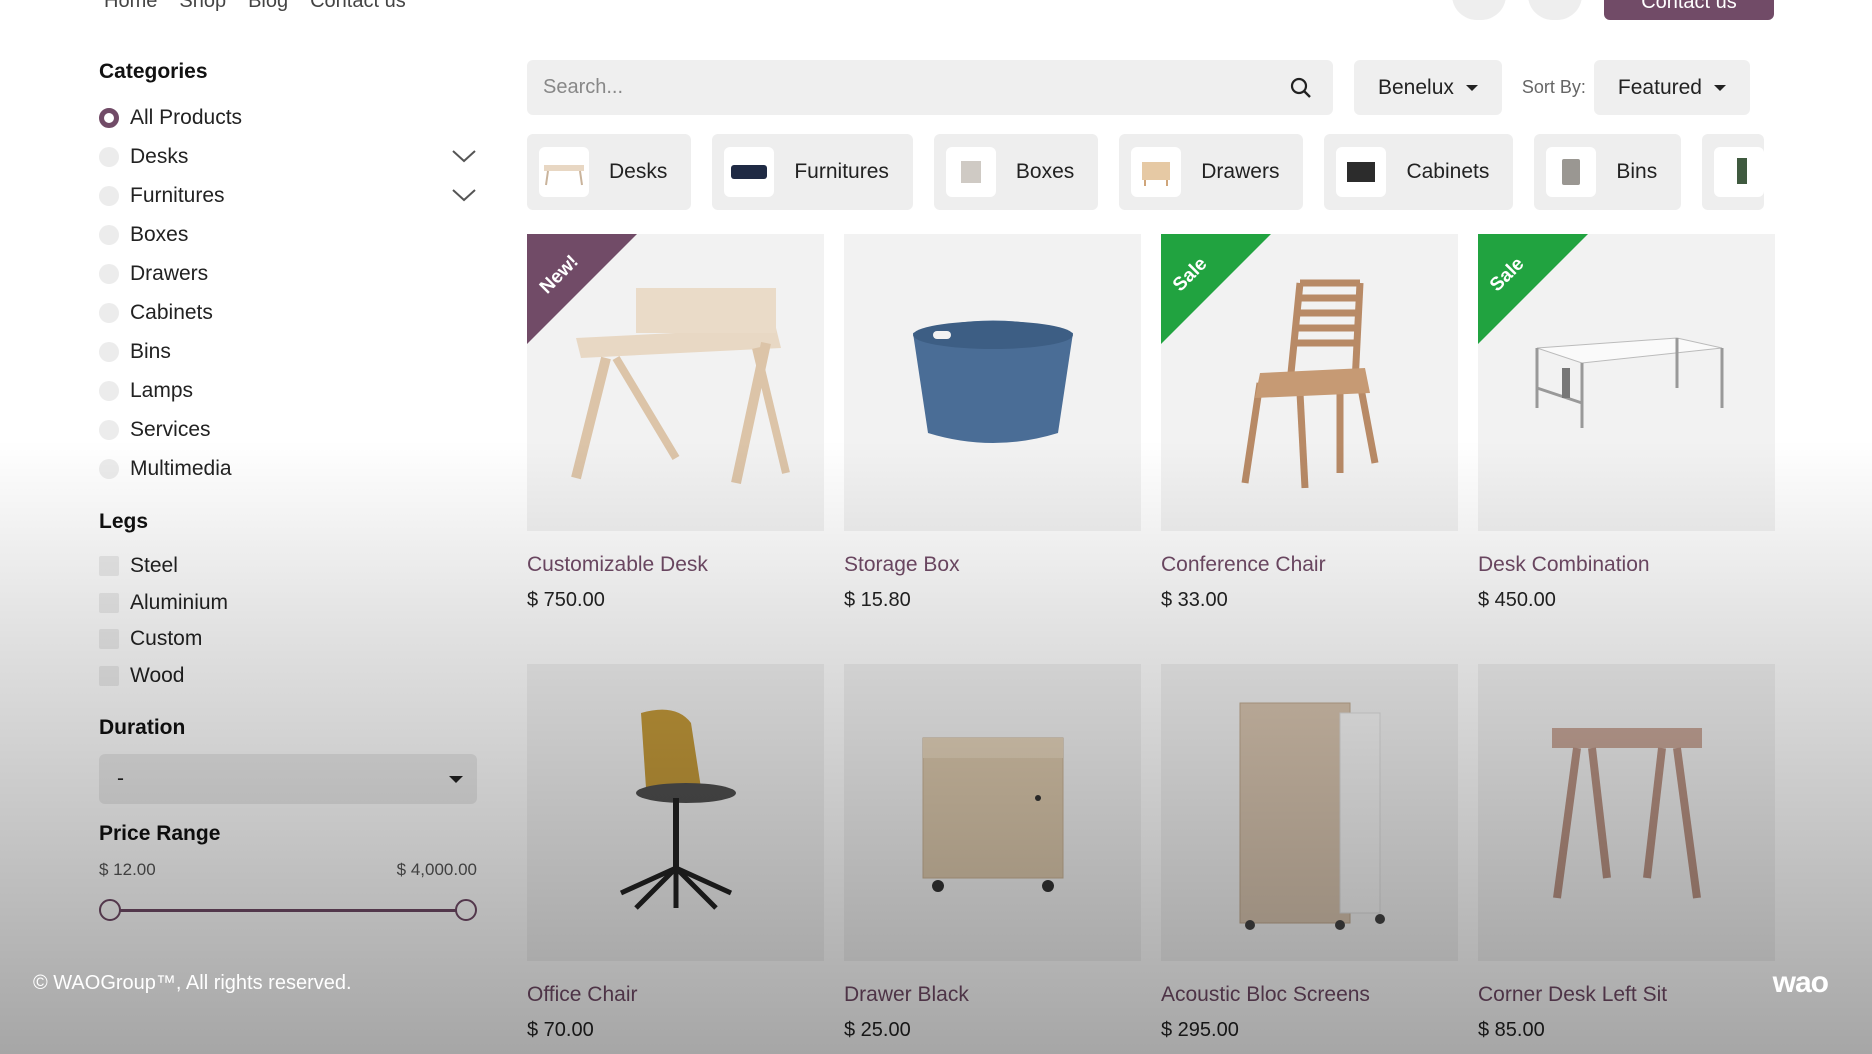 The height and width of the screenshot is (1054, 1872). I want to click on legs-option-custom: Custom, so click(288, 639).